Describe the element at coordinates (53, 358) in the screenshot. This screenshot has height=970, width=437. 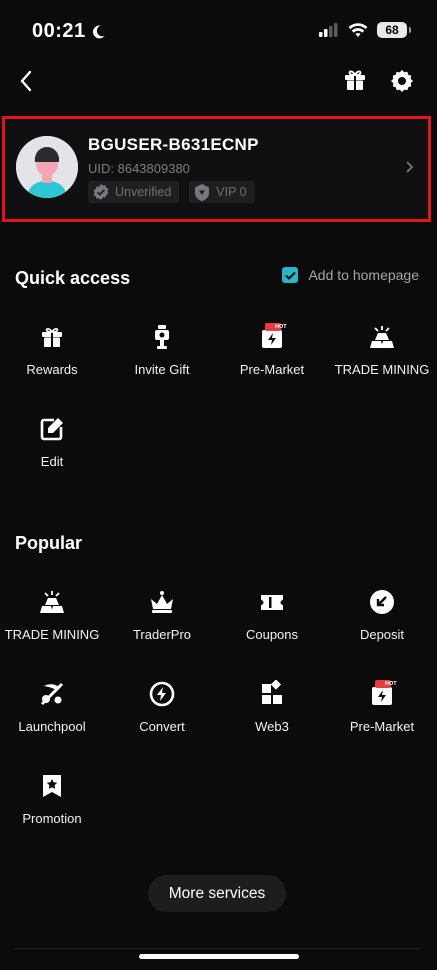
I see `quick-item-rewards: Rewards` at that location.